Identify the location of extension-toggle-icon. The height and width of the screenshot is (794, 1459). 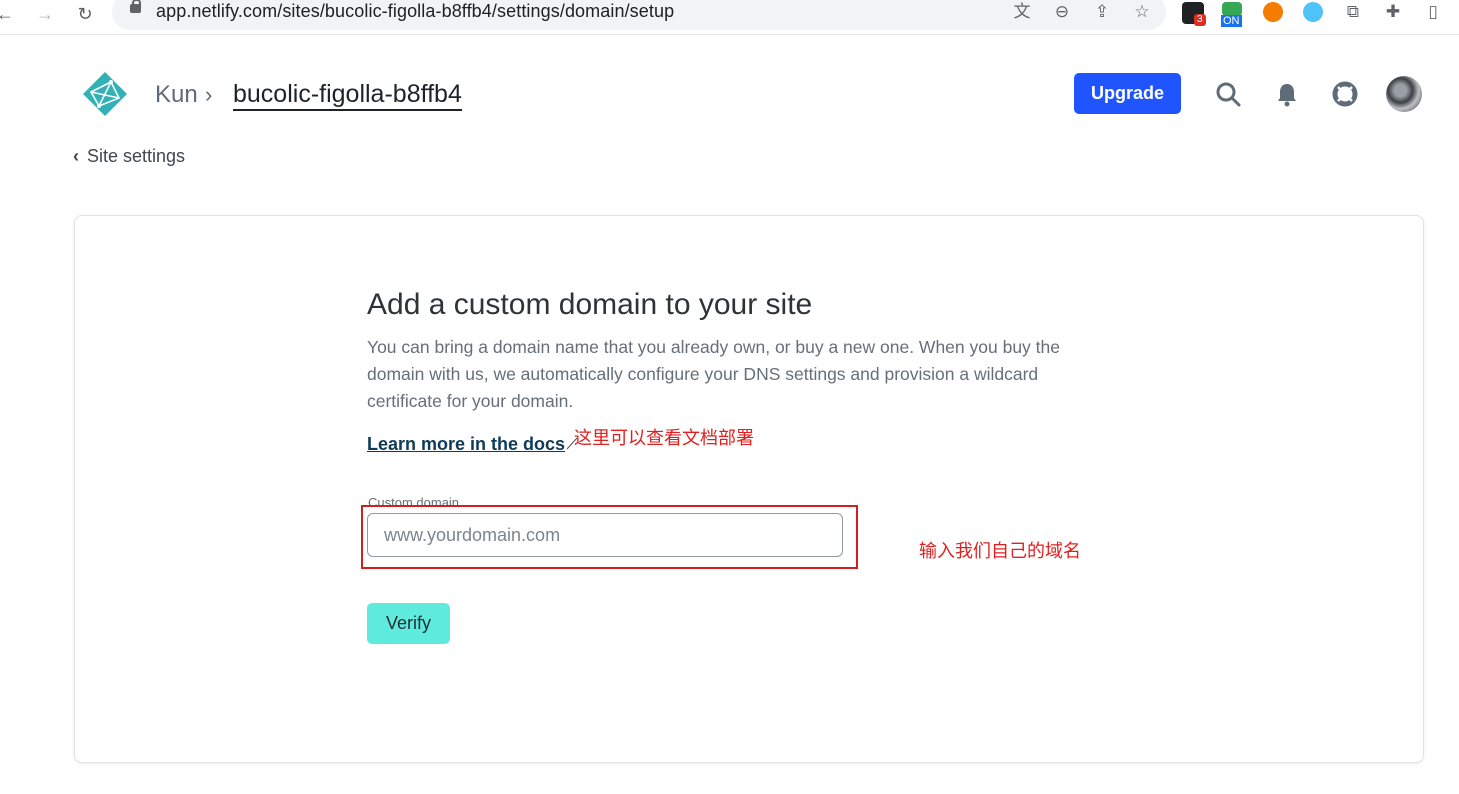
(1232, 9).